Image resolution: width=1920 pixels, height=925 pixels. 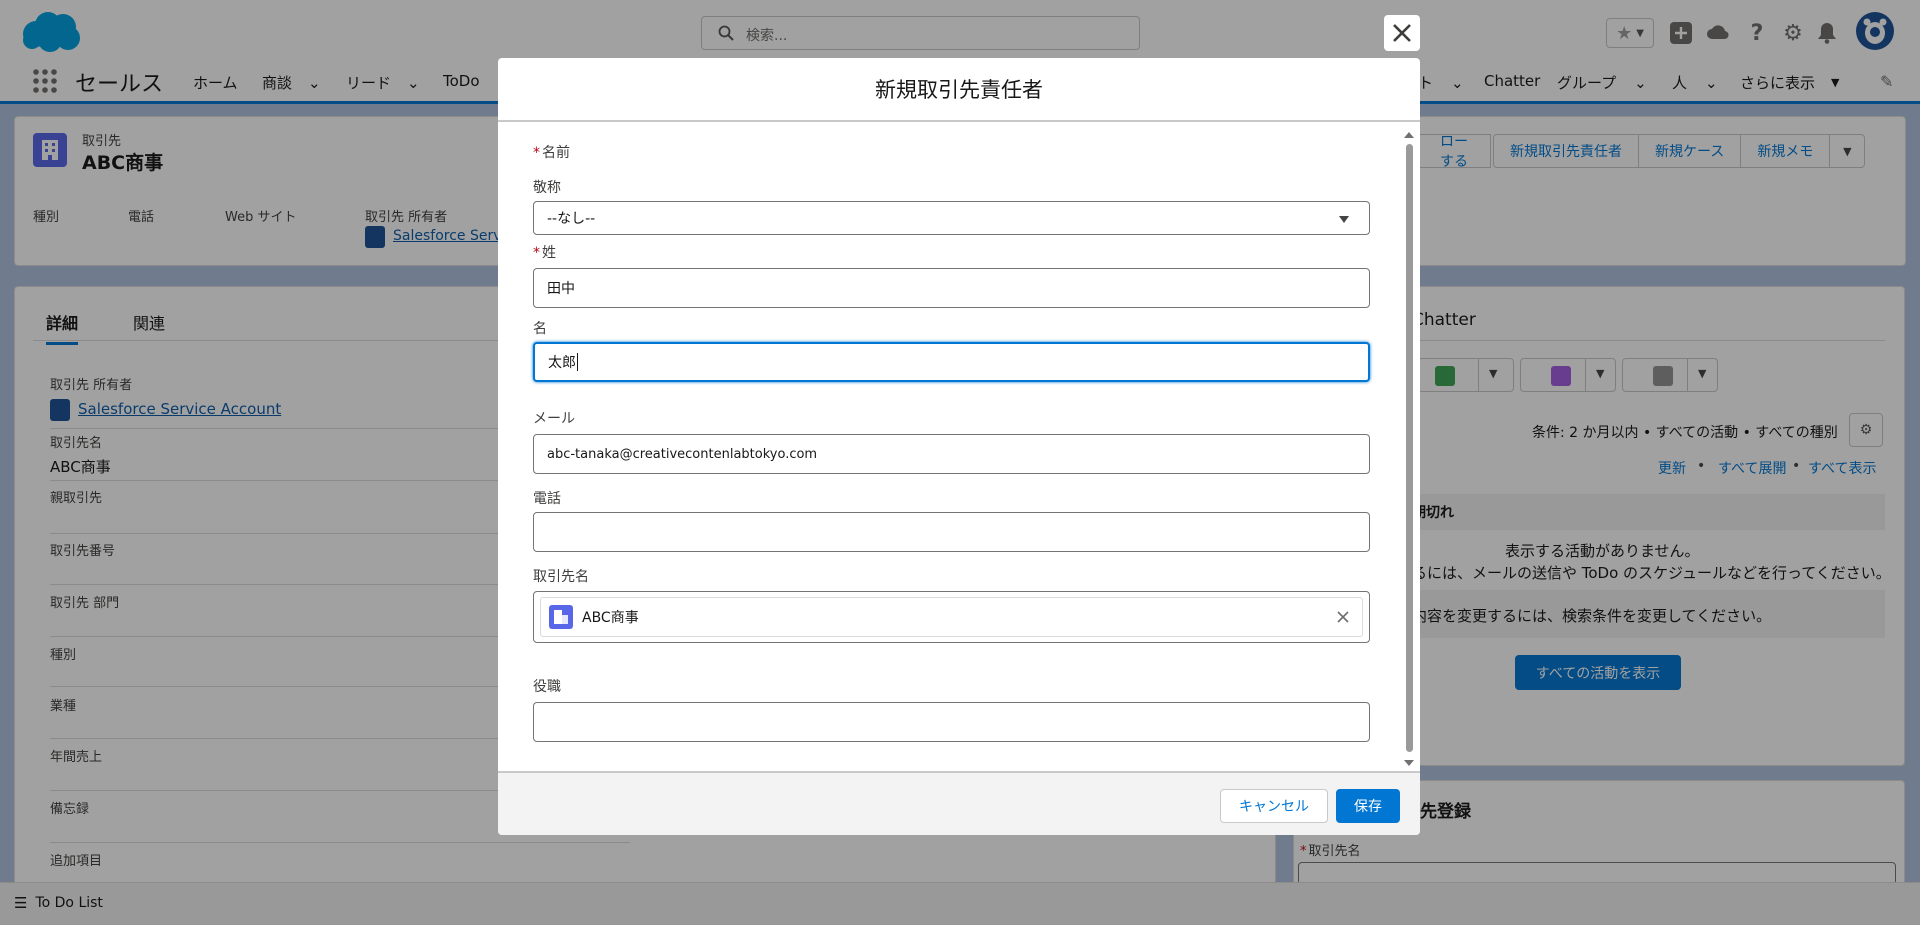 I want to click on text-cursor, so click(x=577, y=362).